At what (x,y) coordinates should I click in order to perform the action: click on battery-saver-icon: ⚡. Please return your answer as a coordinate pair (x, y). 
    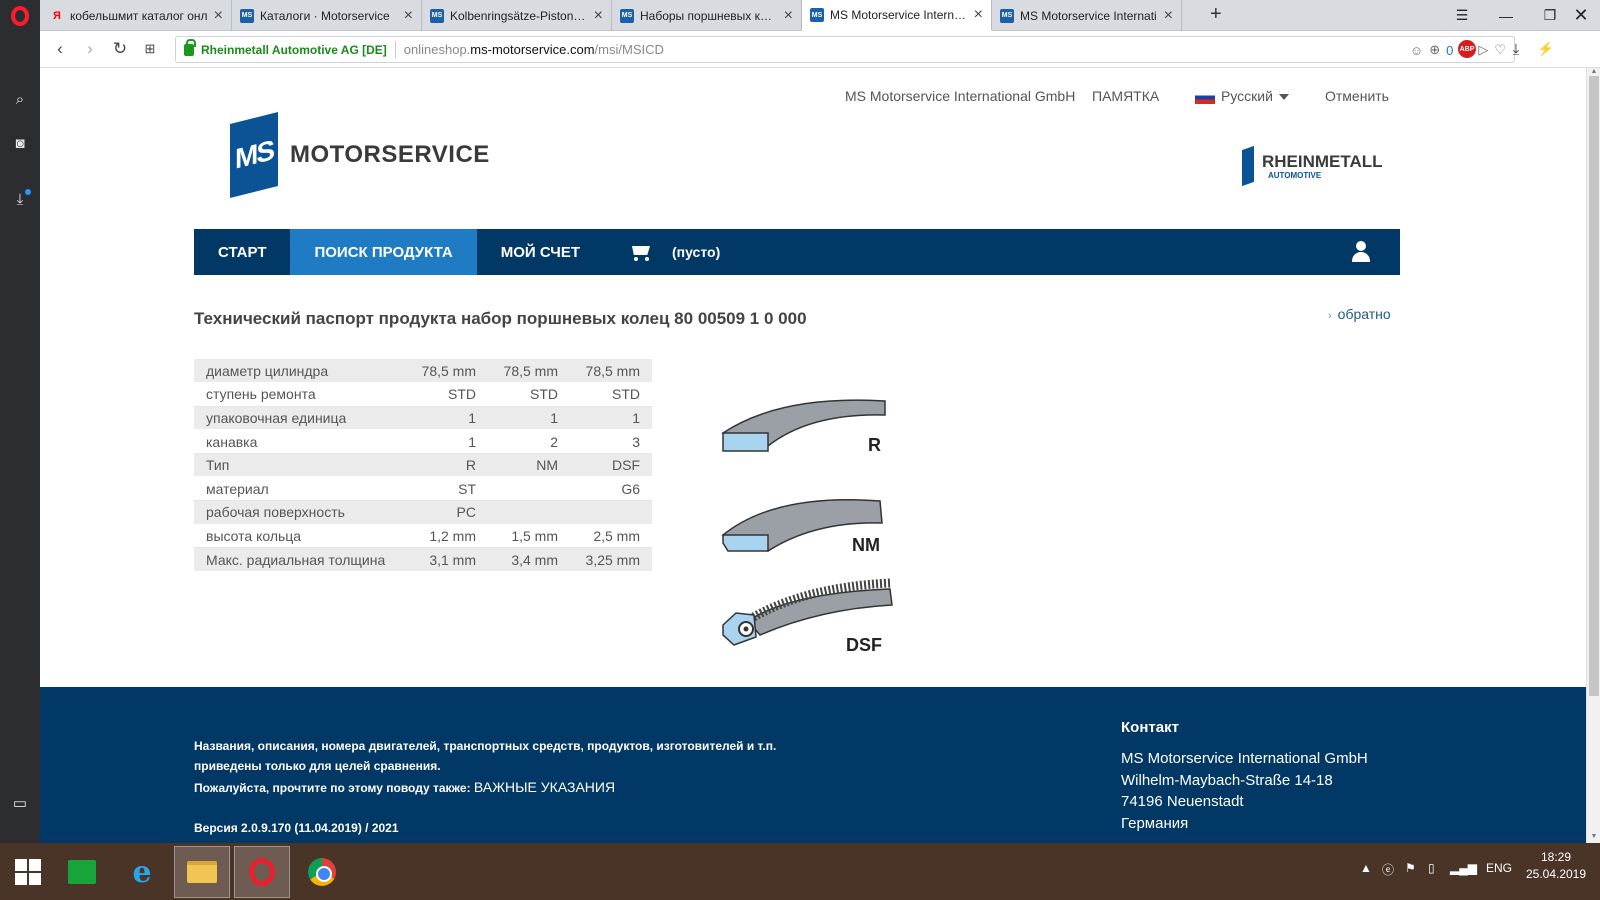
    Looking at the image, I should click on (1546, 49).